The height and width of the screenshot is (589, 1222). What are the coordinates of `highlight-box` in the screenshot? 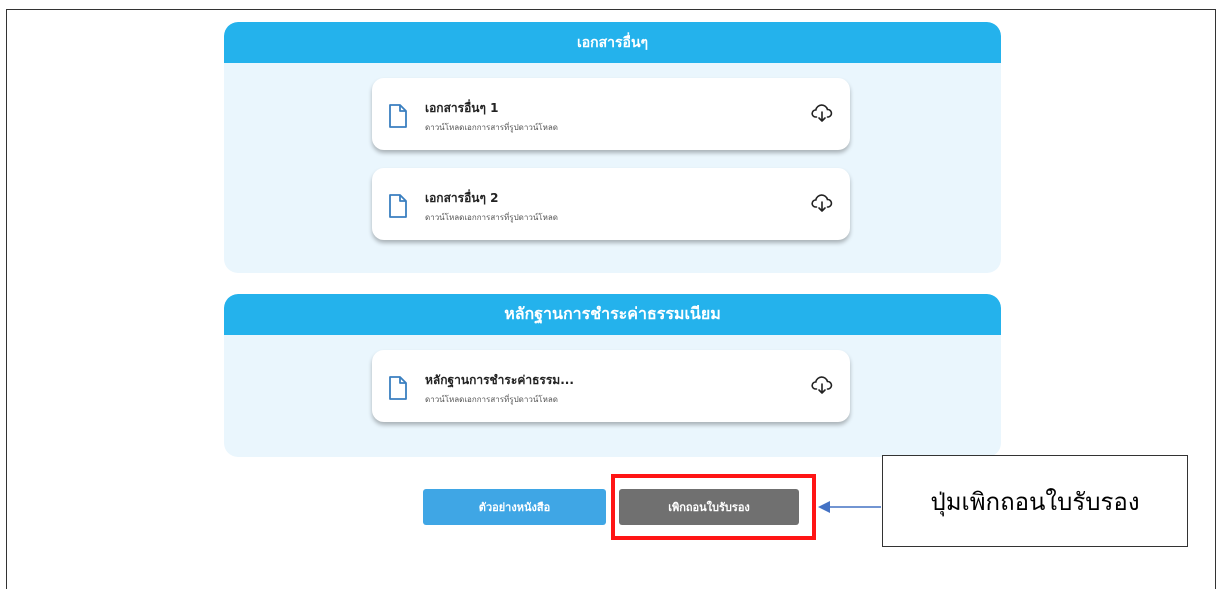 It's located at (713, 507).